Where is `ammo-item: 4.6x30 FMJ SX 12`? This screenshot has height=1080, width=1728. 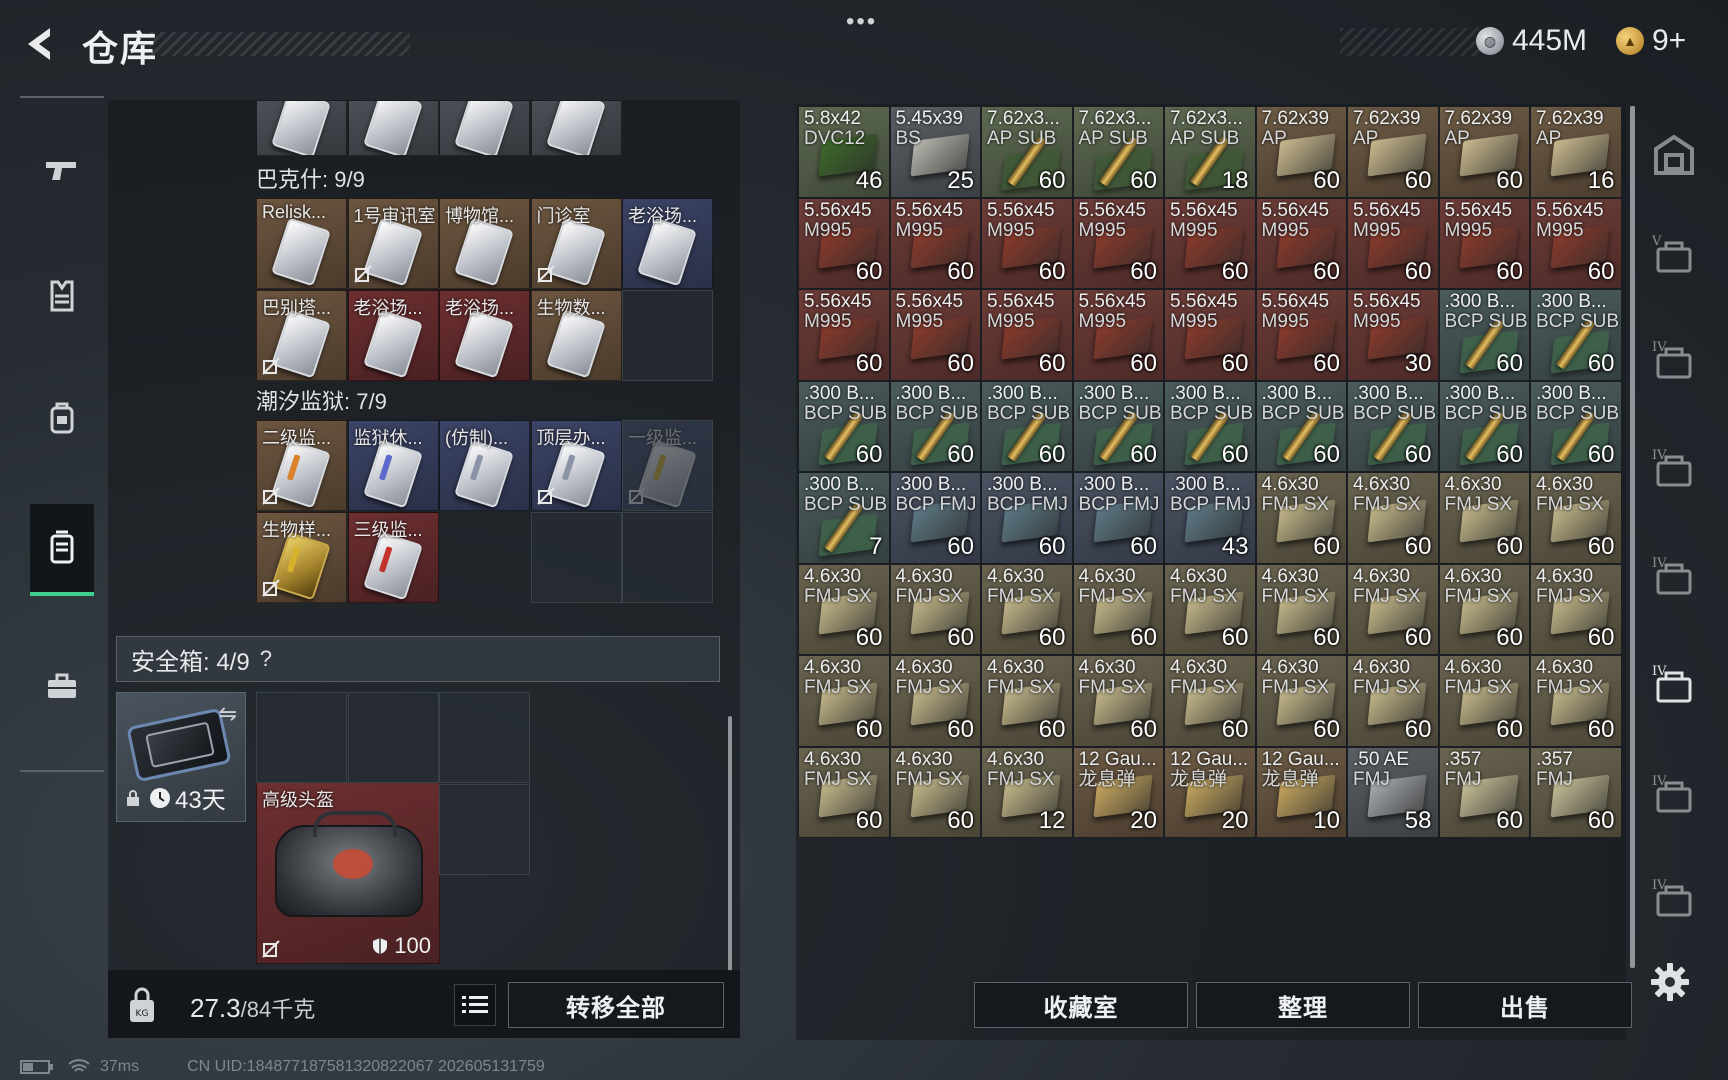
ammo-item: 4.6x30 FMJ SX 12 is located at coordinates (1027, 792).